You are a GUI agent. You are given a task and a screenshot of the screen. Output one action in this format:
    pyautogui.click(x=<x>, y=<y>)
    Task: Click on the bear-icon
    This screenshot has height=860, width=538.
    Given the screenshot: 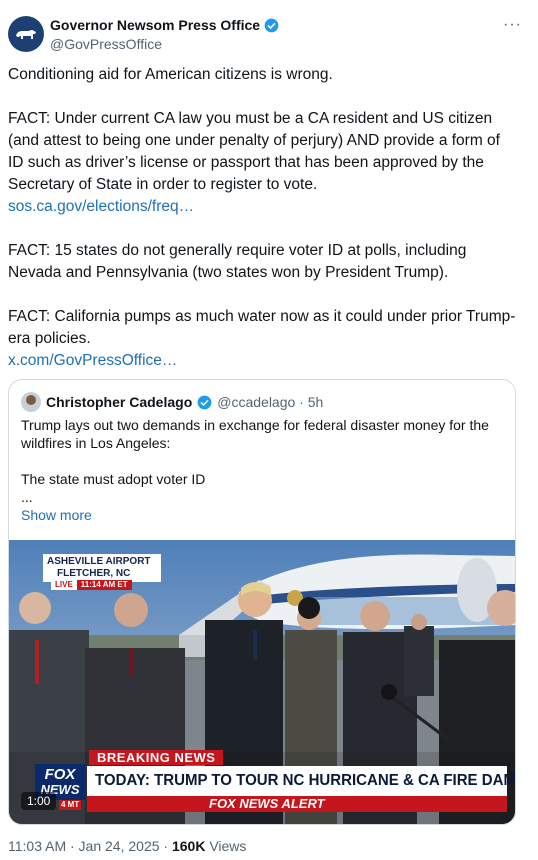 What is the action you would take?
    pyautogui.click(x=26, y=34)
    